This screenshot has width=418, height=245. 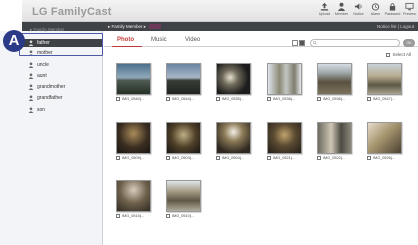 I want to click on sidebar-item-grandmother: grandmother, so click(x=65, y=87).